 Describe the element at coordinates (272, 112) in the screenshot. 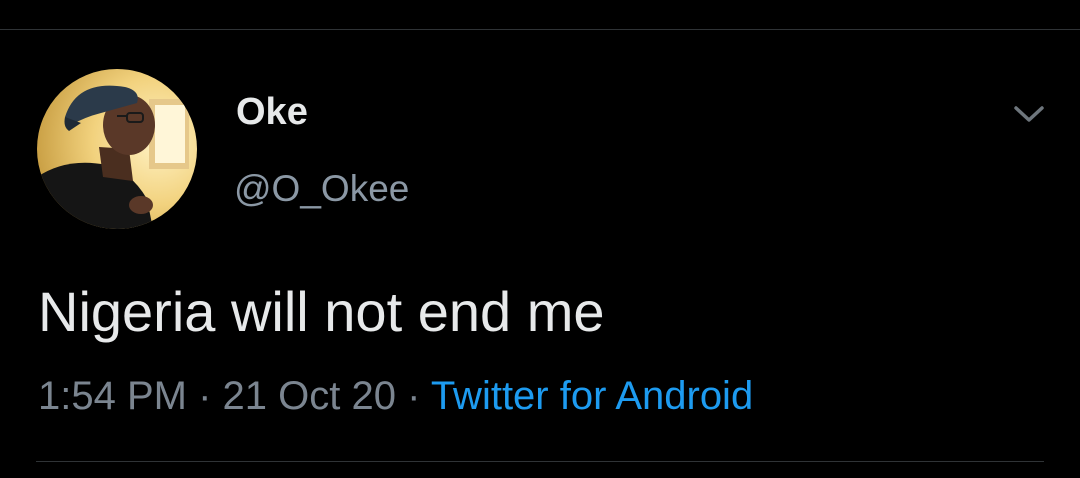

I see `author-display-name: Oke` at that location.